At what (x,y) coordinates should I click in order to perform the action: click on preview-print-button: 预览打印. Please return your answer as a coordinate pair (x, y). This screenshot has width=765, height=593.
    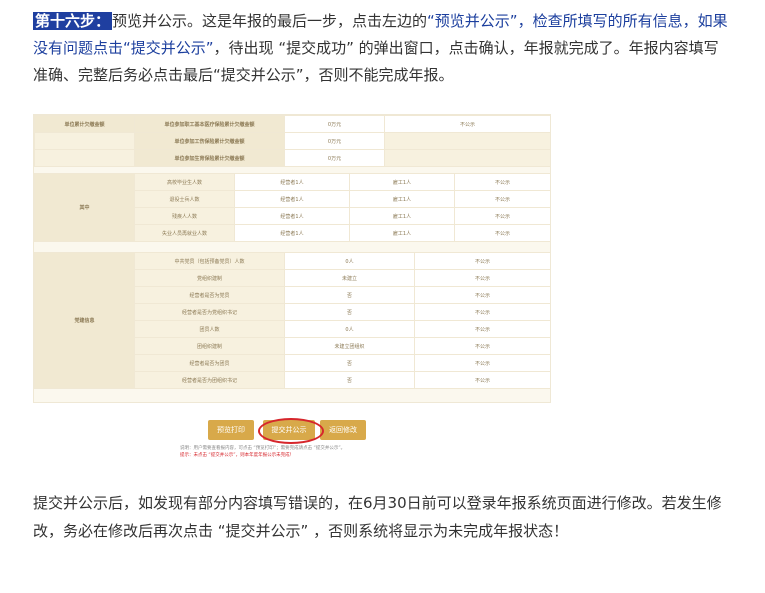
    Looking at the image, I should click on (231, 430).